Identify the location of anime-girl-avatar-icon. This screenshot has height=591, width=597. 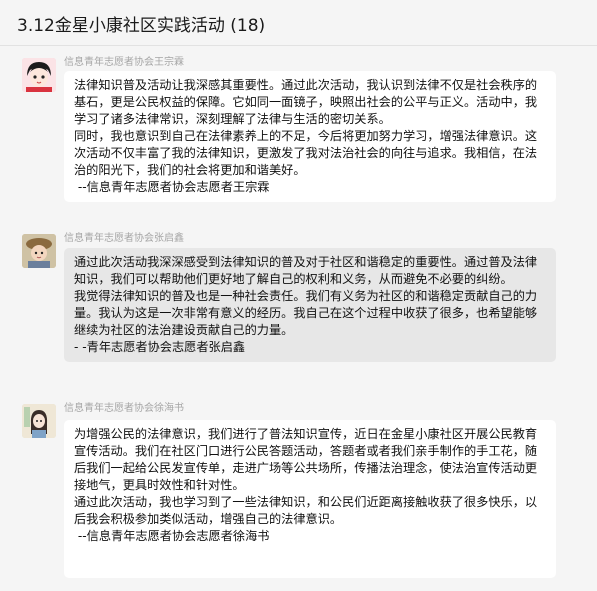
(39, 421).